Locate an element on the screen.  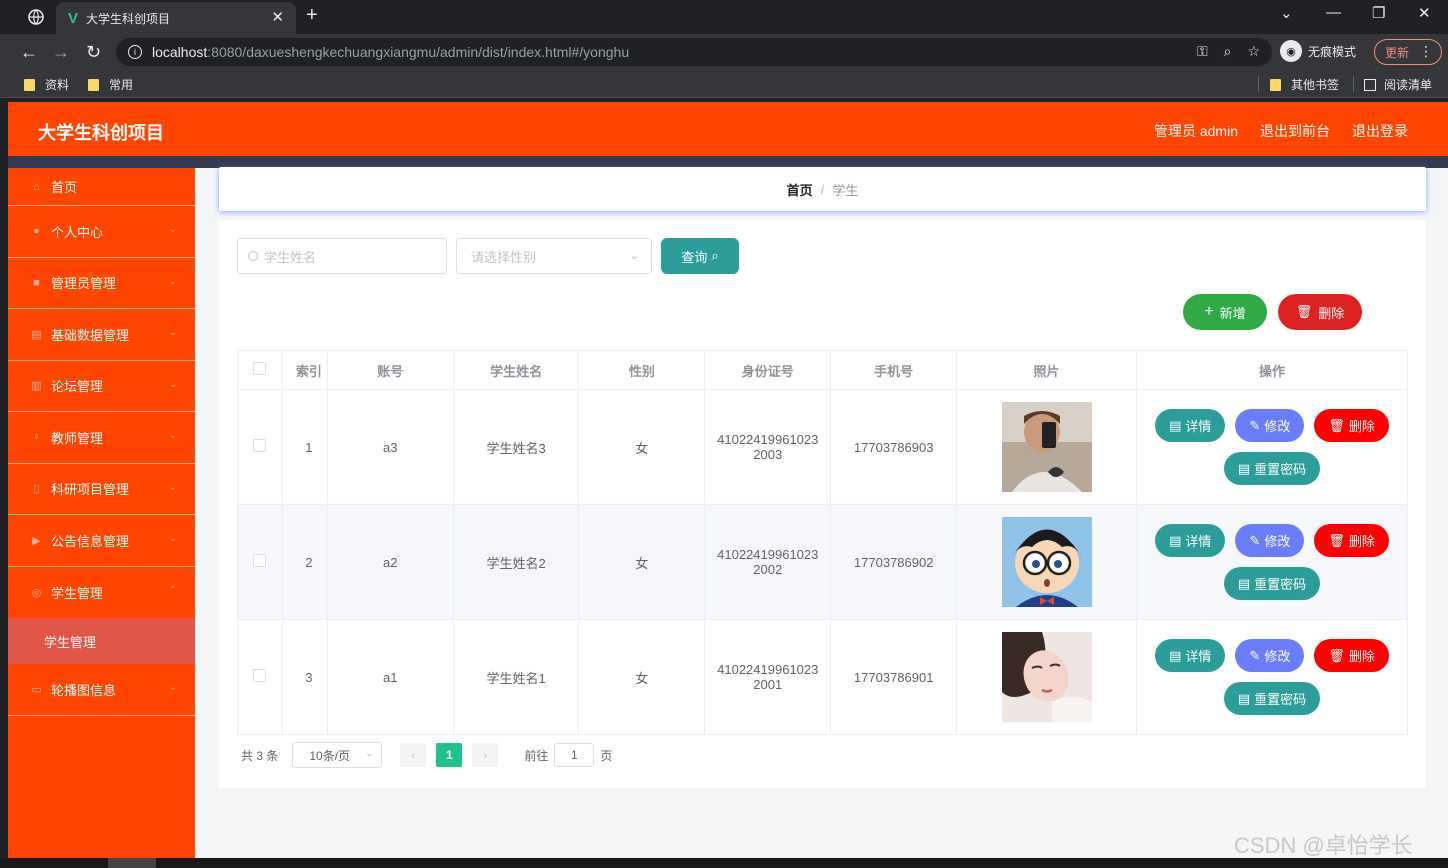
bookmarks-bar: 资料 常用 其他书签 阅读清单 is located at coordinates (724, 84).